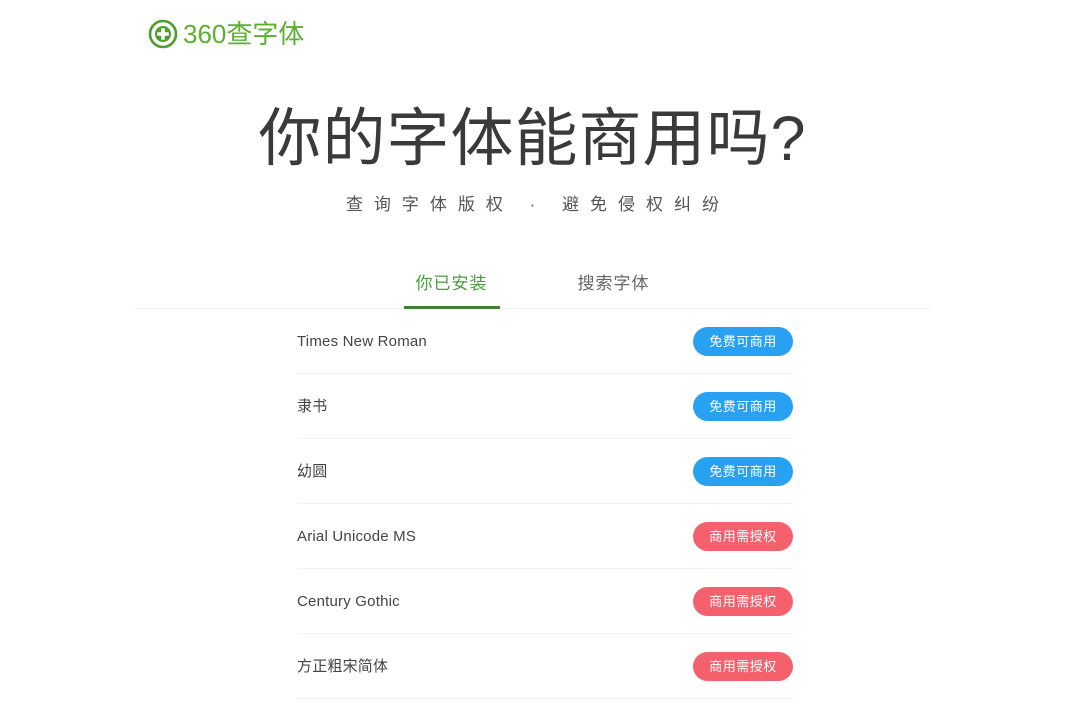  What do you see at coordinates (312, 471) in the screenshot?
I see `font-name: 幼圆` at bounding box center [312, 471].